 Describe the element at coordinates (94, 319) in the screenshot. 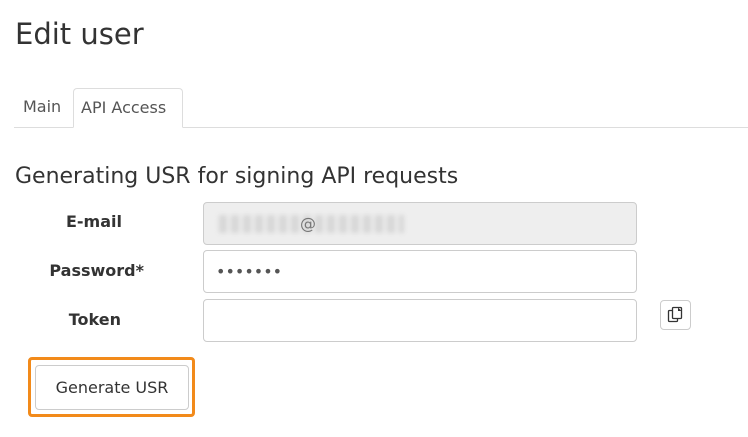

I see `token-label: Token` at that location.